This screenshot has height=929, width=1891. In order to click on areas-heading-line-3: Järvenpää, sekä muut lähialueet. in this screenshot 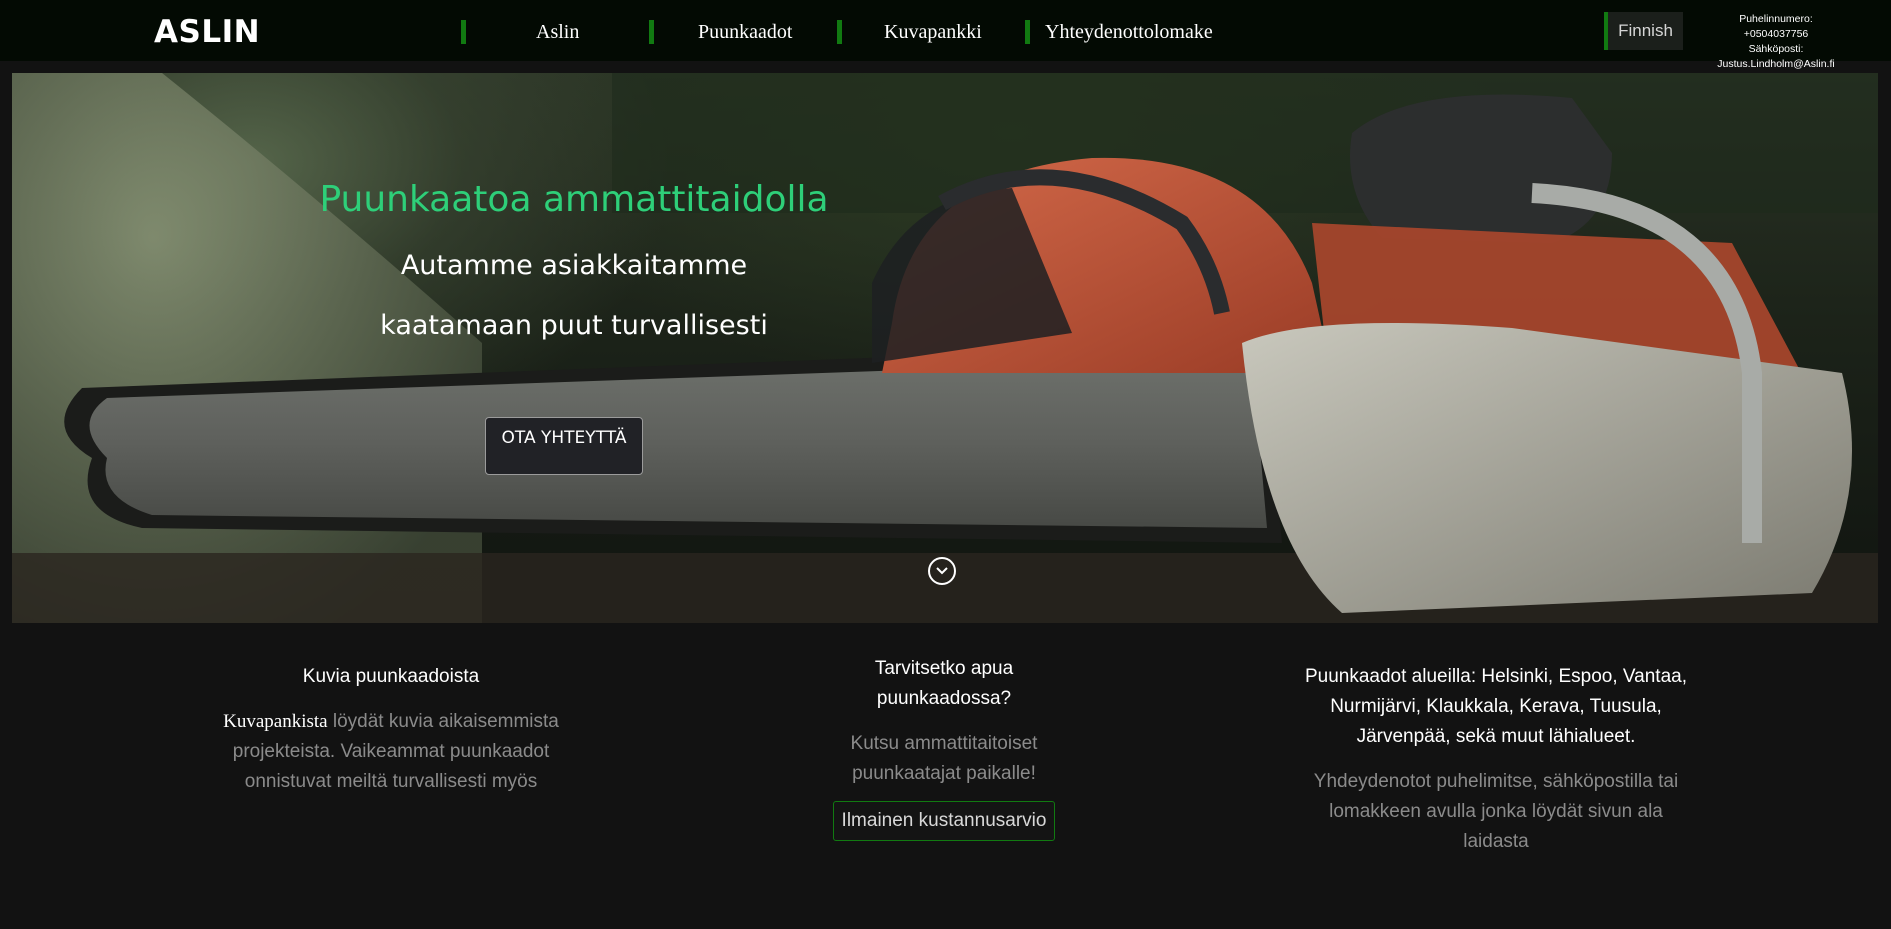, I will do `click(1496, 736)`.